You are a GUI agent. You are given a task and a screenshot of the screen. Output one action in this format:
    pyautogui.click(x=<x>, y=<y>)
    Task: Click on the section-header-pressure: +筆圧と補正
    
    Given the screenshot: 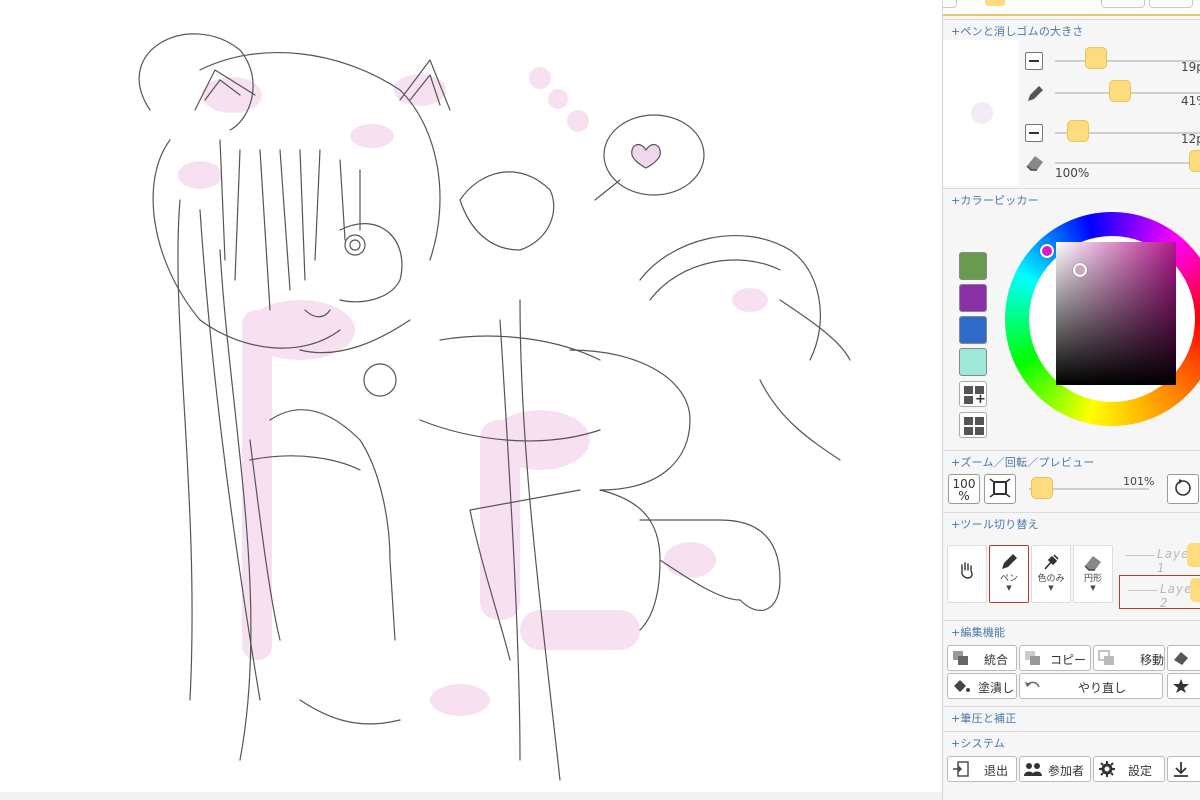 What is the action you would take?
    pyautogui.click(x=1071, y=716)
    